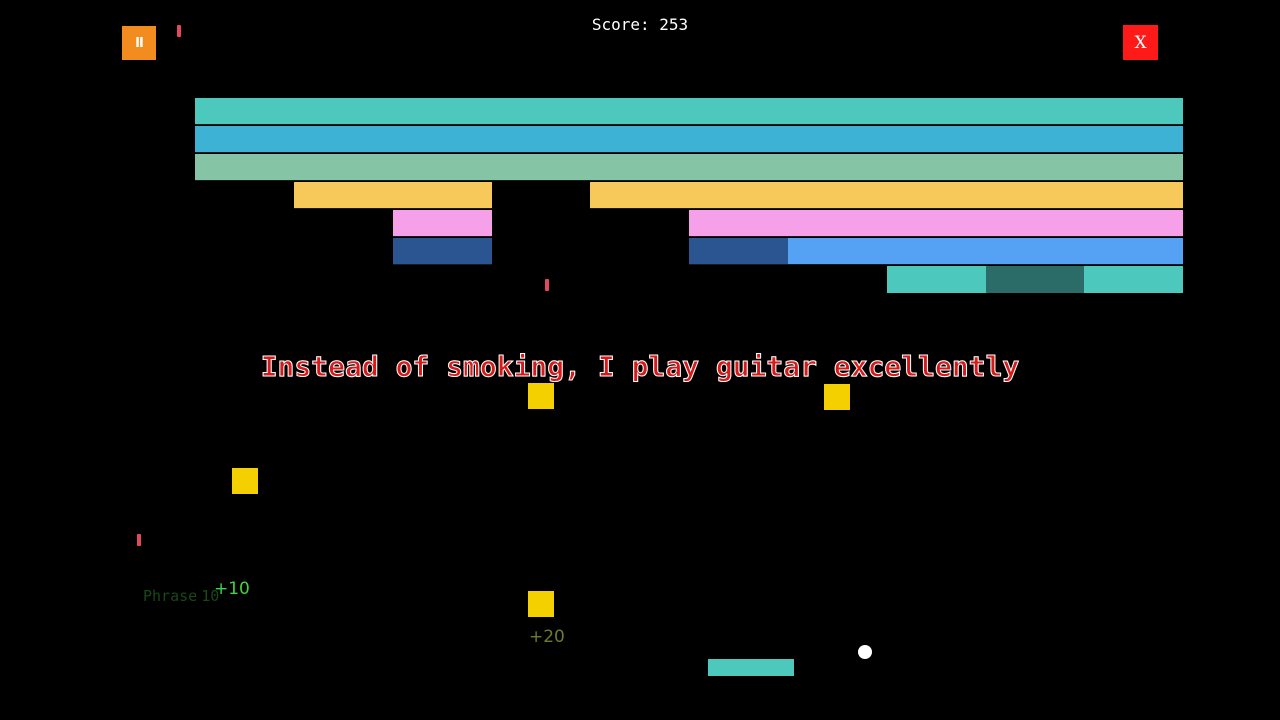 The image size is (1280, 720). I want to click on phase-label: Phrase, so click(170, 596).